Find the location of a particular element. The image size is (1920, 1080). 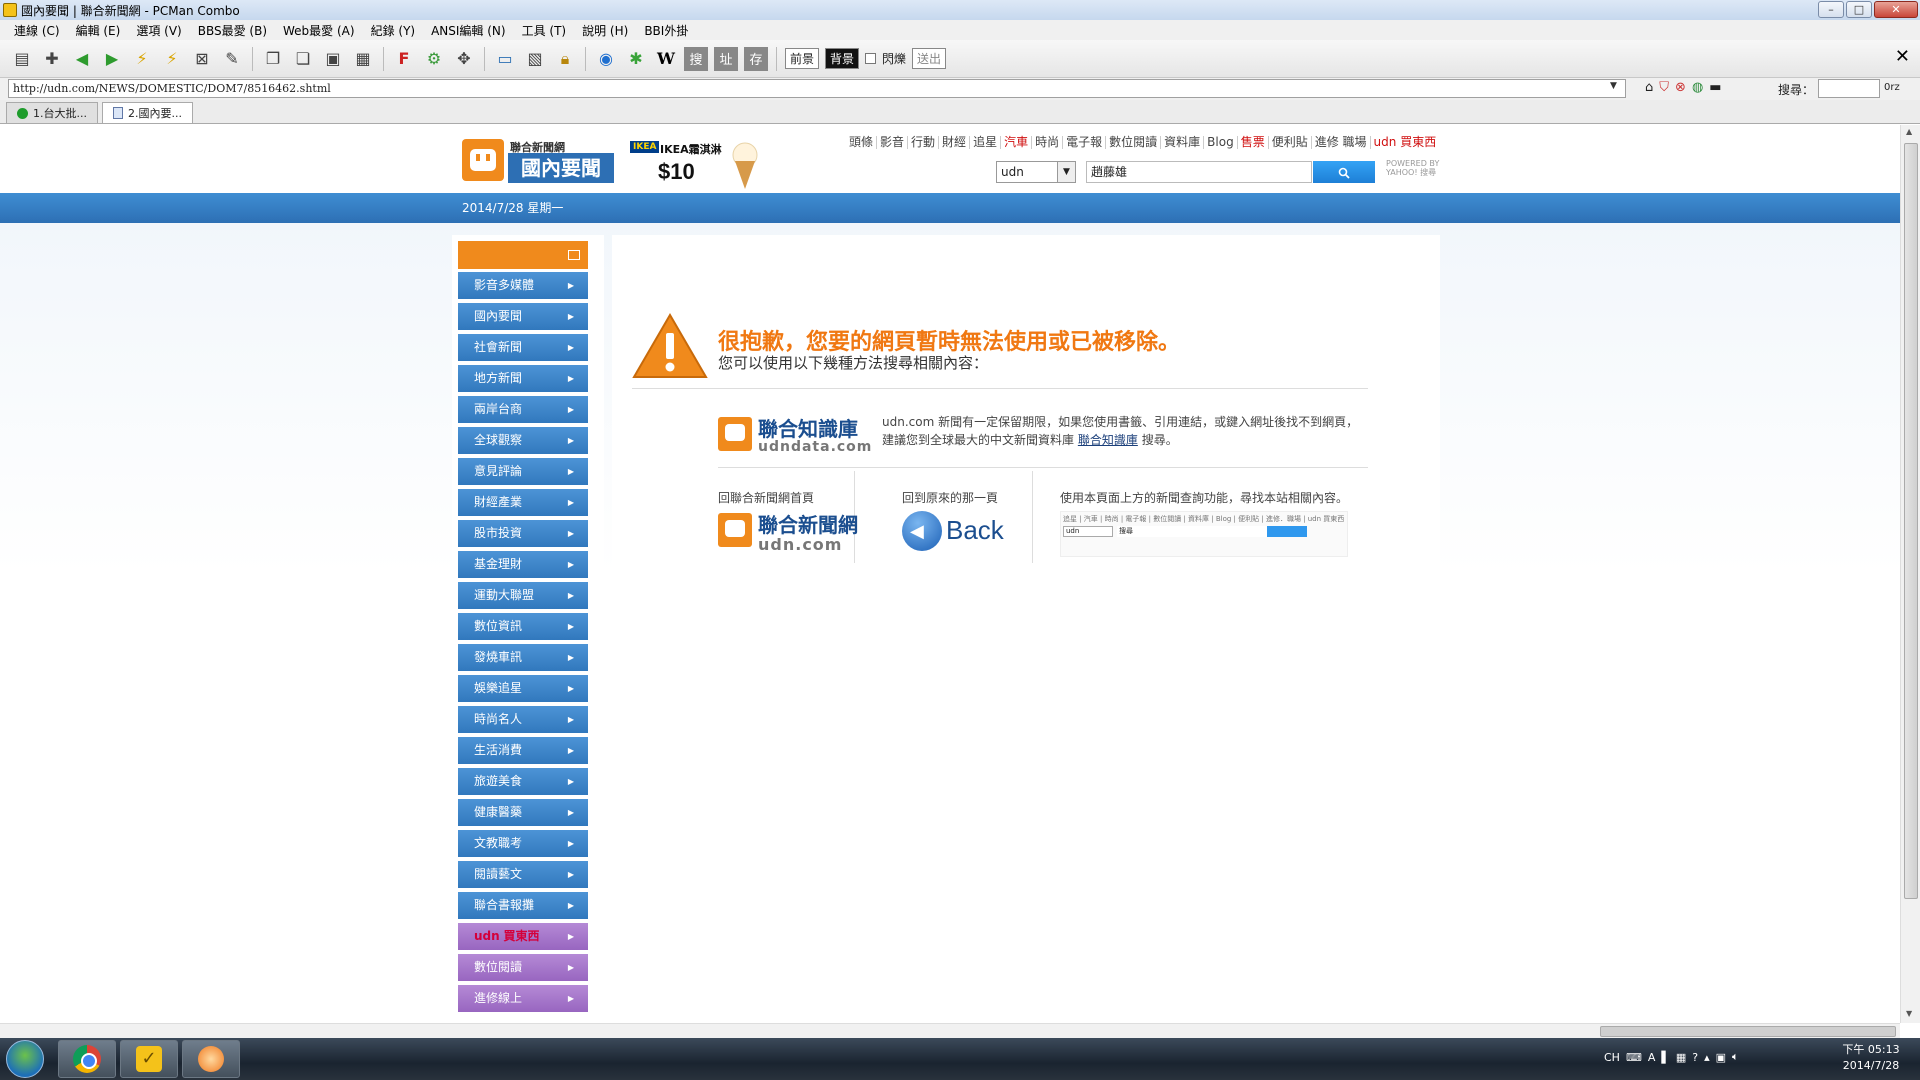

sidebar-item: 文教職考 ▶ is located at coordinates (523, 843).